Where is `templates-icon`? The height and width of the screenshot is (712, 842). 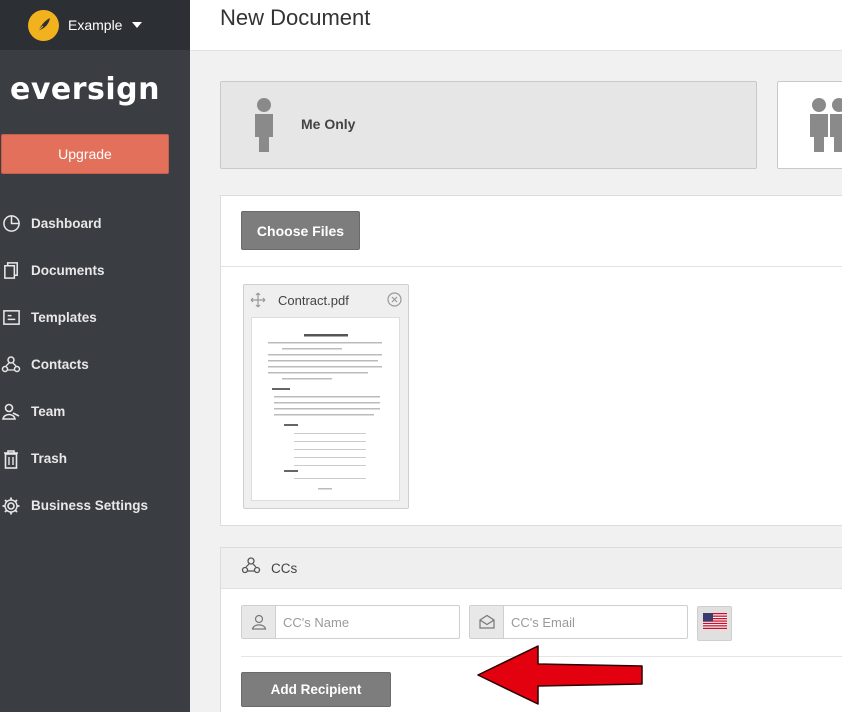 templates-icon is located at coordinates (11, 318).